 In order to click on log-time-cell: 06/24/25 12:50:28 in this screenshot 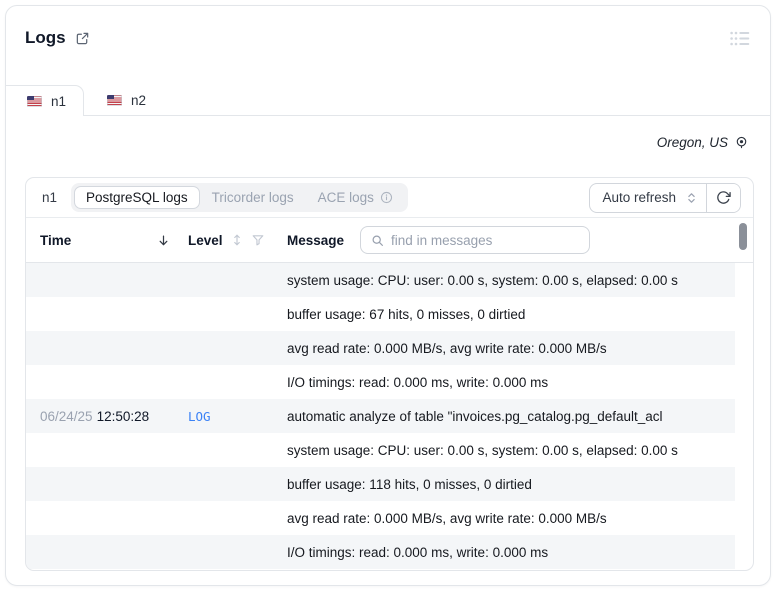, I will do `click(105, 416)`.